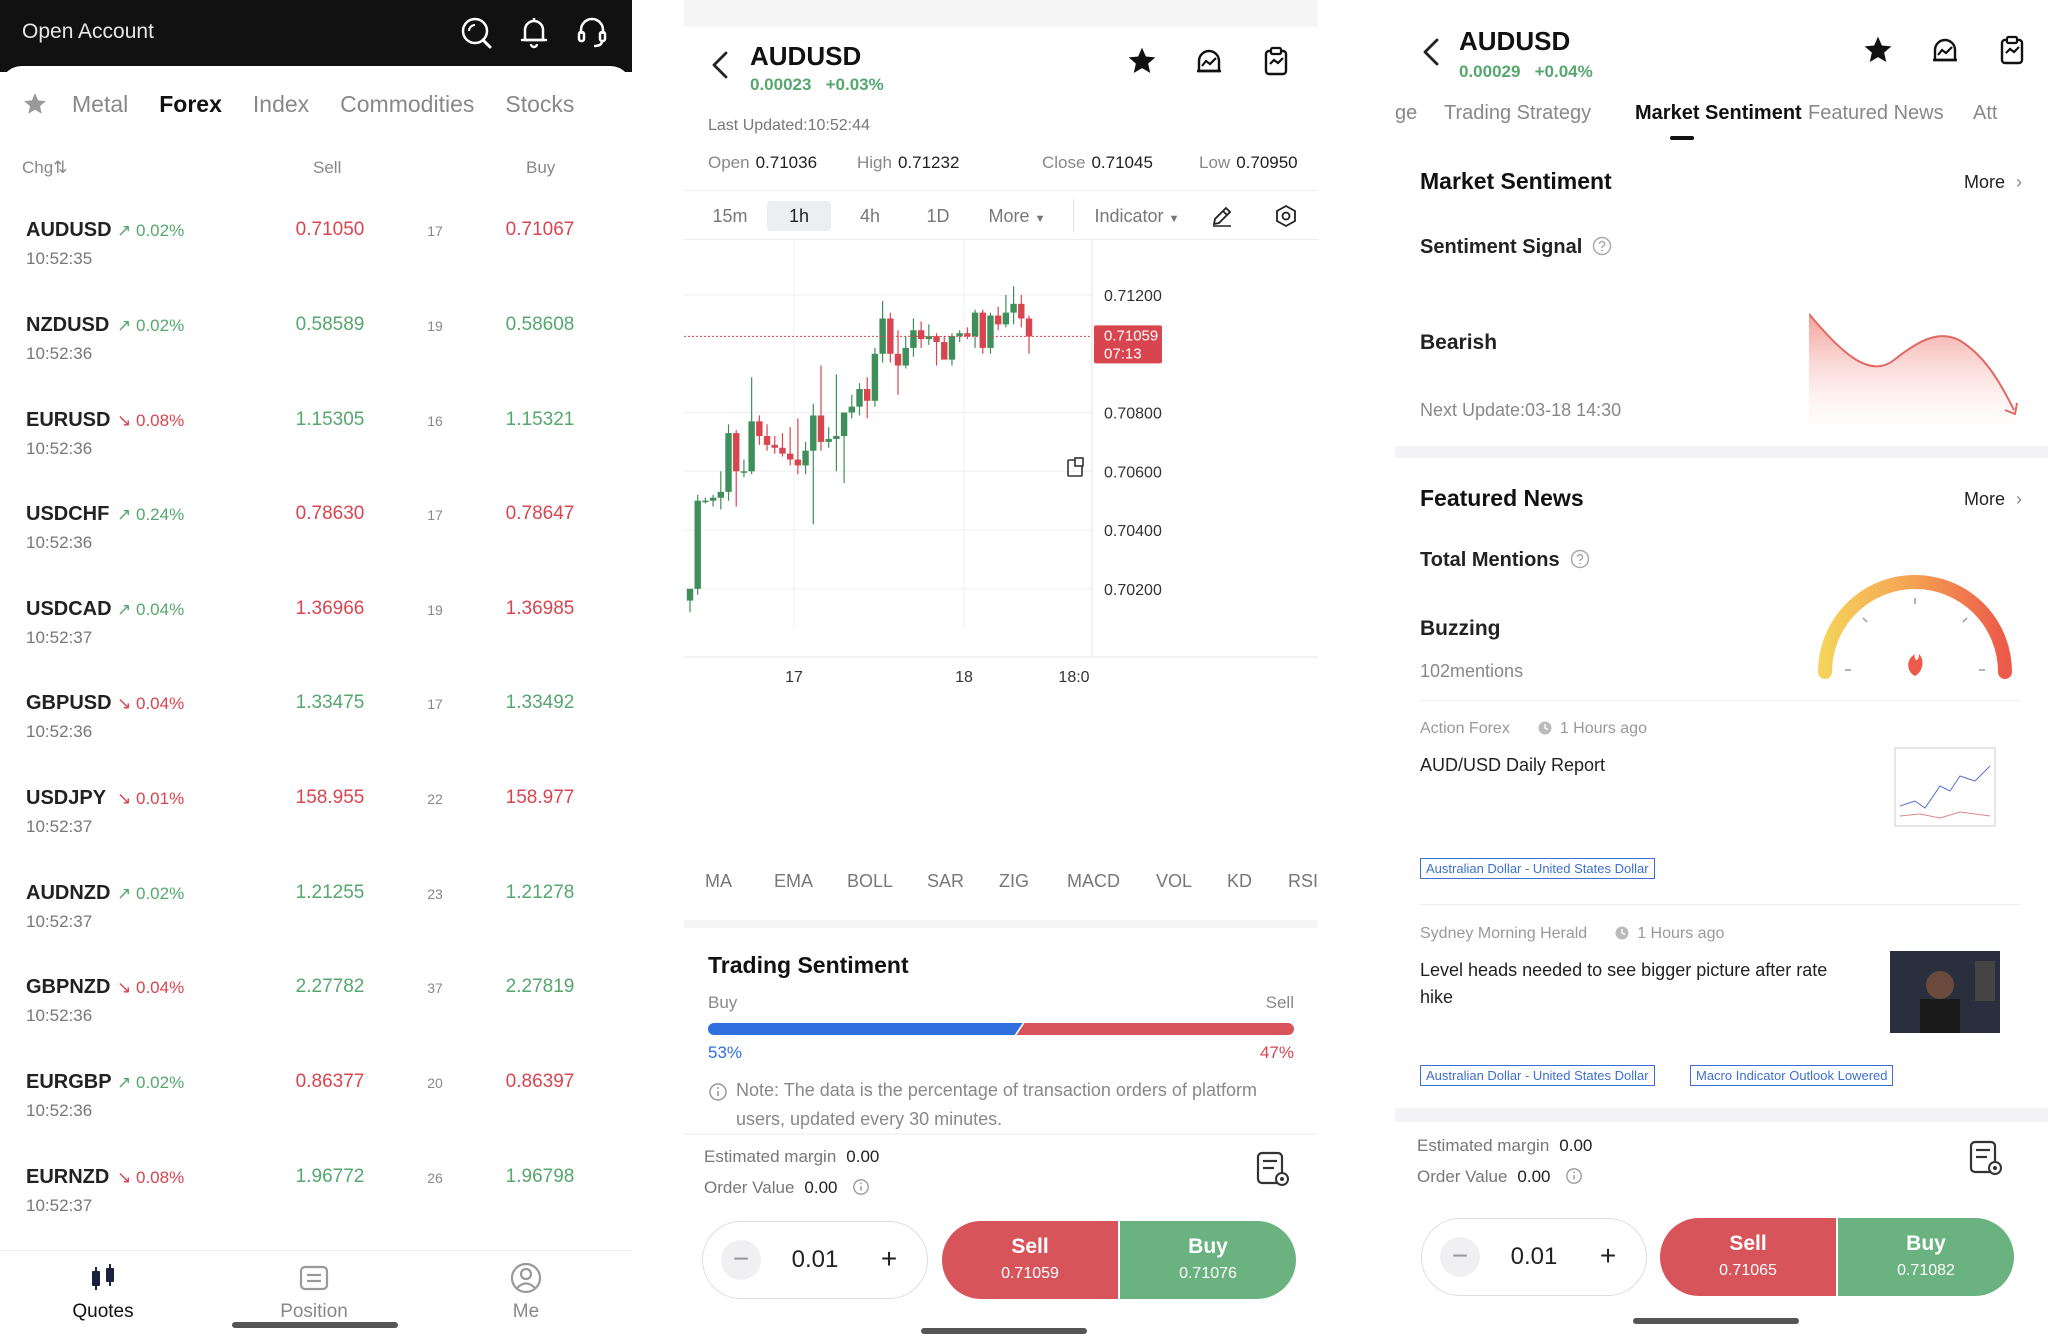  Describe the element at coordinates (314, 1292) in the screenshot. I see `nav-position: Position` at that location.